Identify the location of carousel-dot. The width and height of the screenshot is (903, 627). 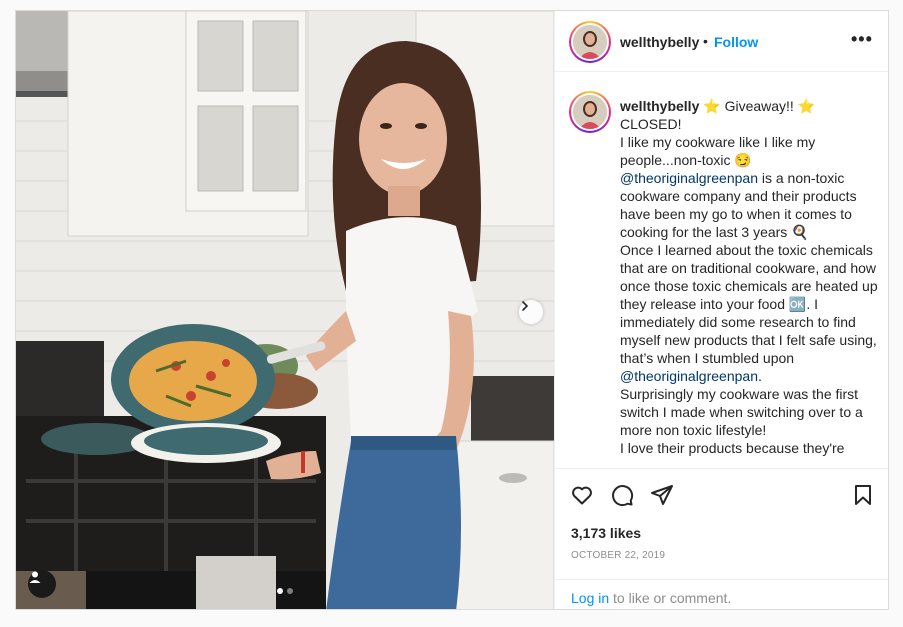
(290, 591).